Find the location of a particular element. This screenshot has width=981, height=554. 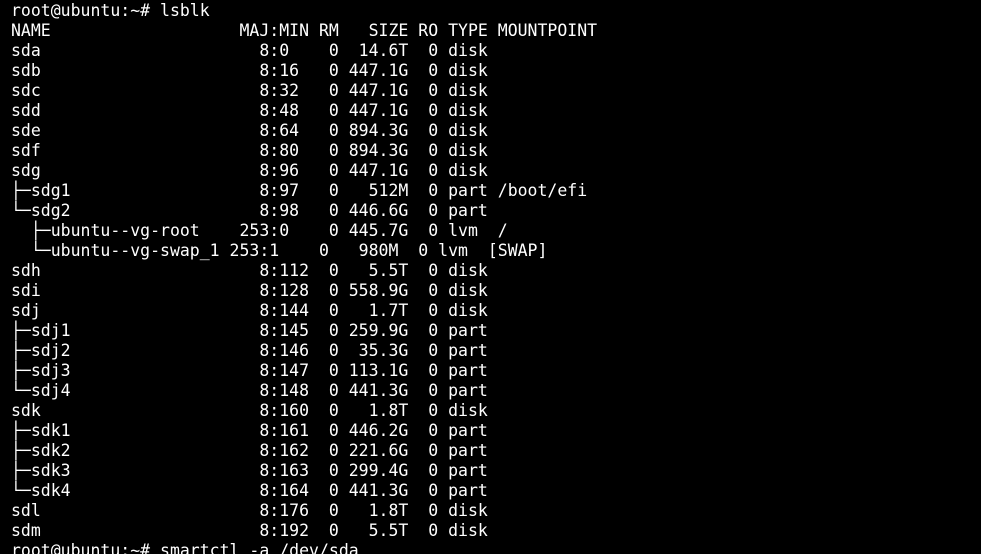

table-row: ├─sdj2 8:146 0 35.3G 0 part is located at coordinates (249, 350).